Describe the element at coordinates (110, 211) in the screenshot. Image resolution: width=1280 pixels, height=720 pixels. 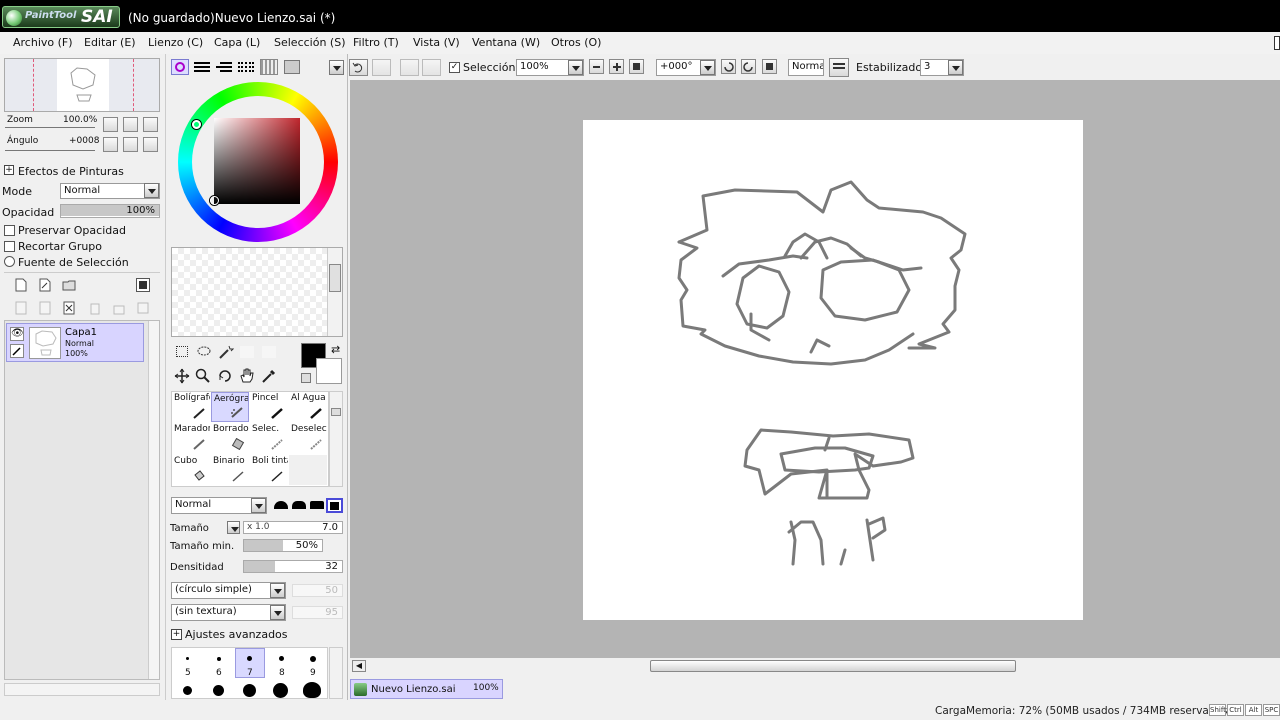
I see `opacity-slider: 100%` at that location.